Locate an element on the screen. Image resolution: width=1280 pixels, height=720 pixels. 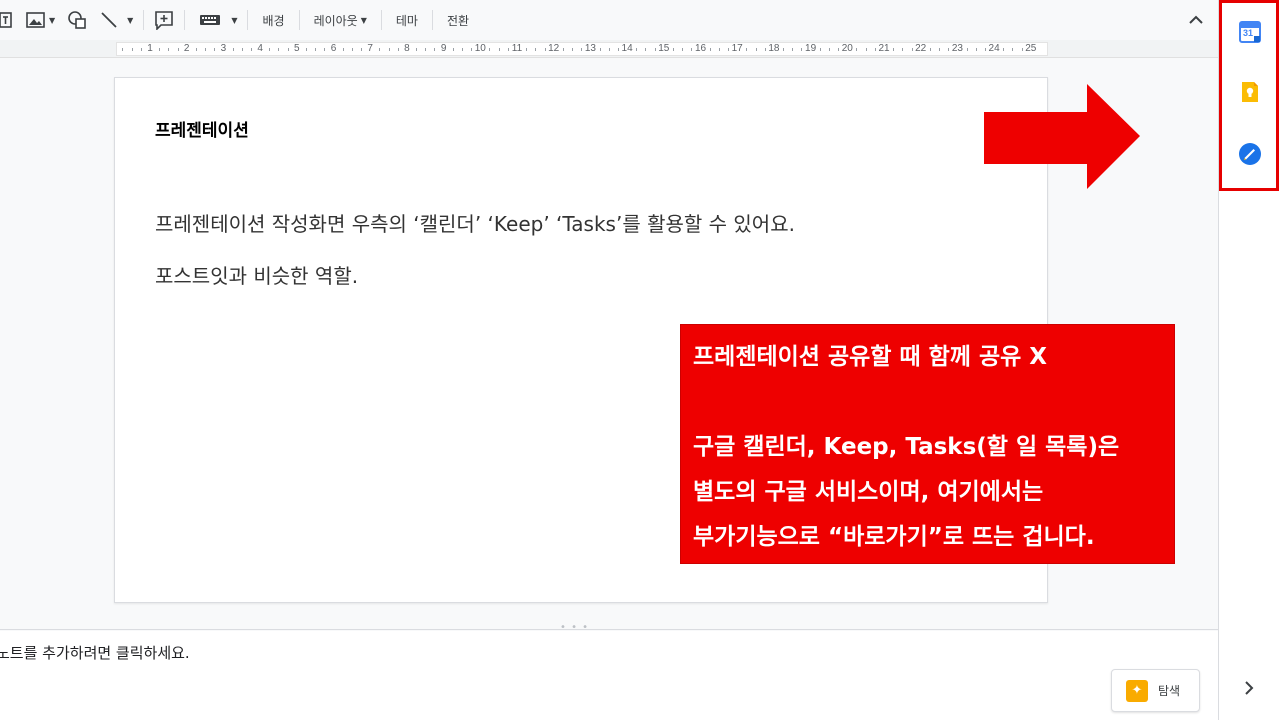
add-comment-button is located at coordinates (164, 20).